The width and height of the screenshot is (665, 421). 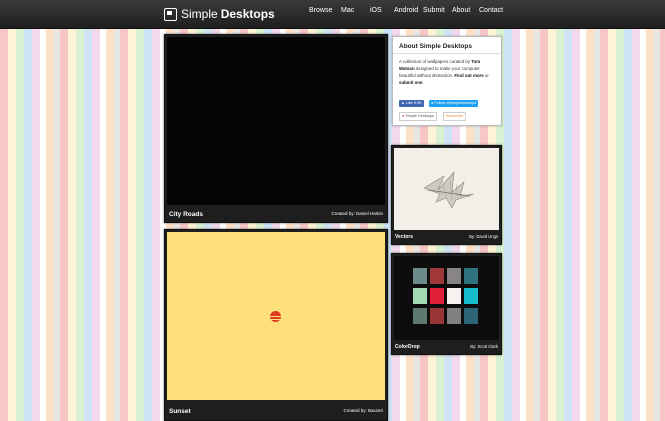 I want to click on logo-light-text: Simple, so click(x=199, y=14).